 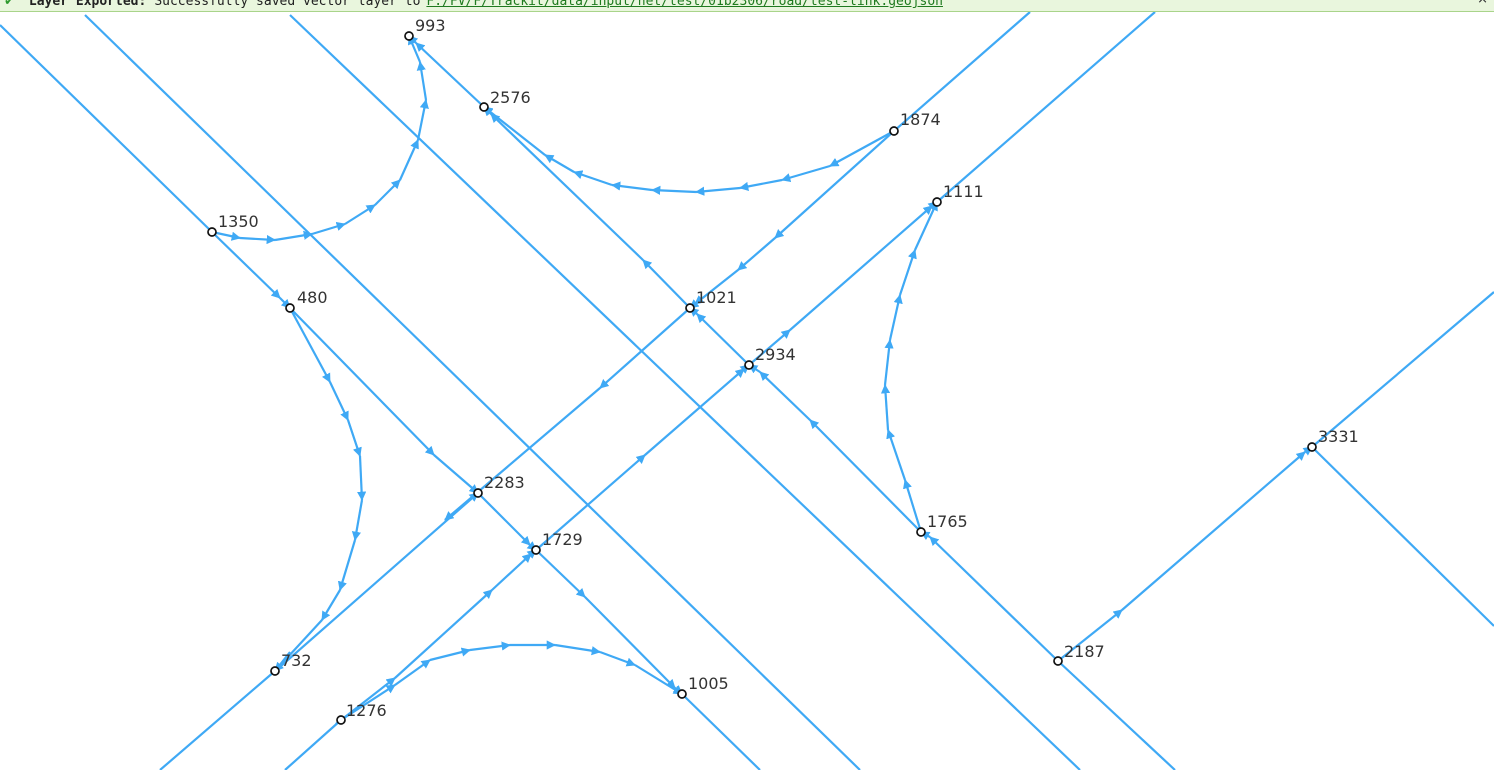 What do you see at coordinates (920, 119) in the screenshot?
I see `node-label: 1874` at bounding box center [920, 119].